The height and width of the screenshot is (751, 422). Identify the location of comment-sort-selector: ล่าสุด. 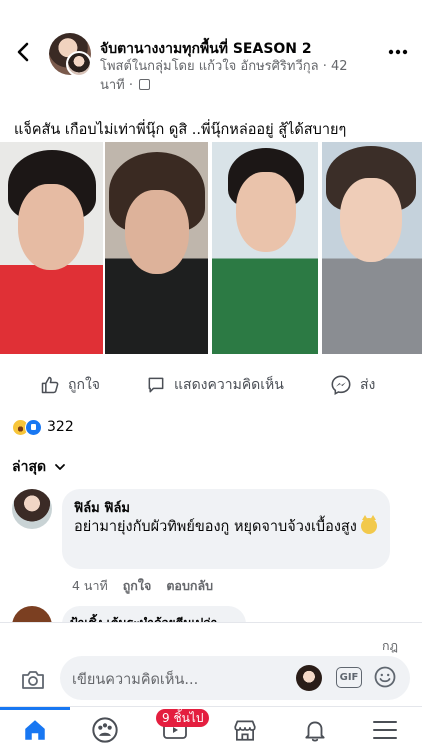
(39, 467).